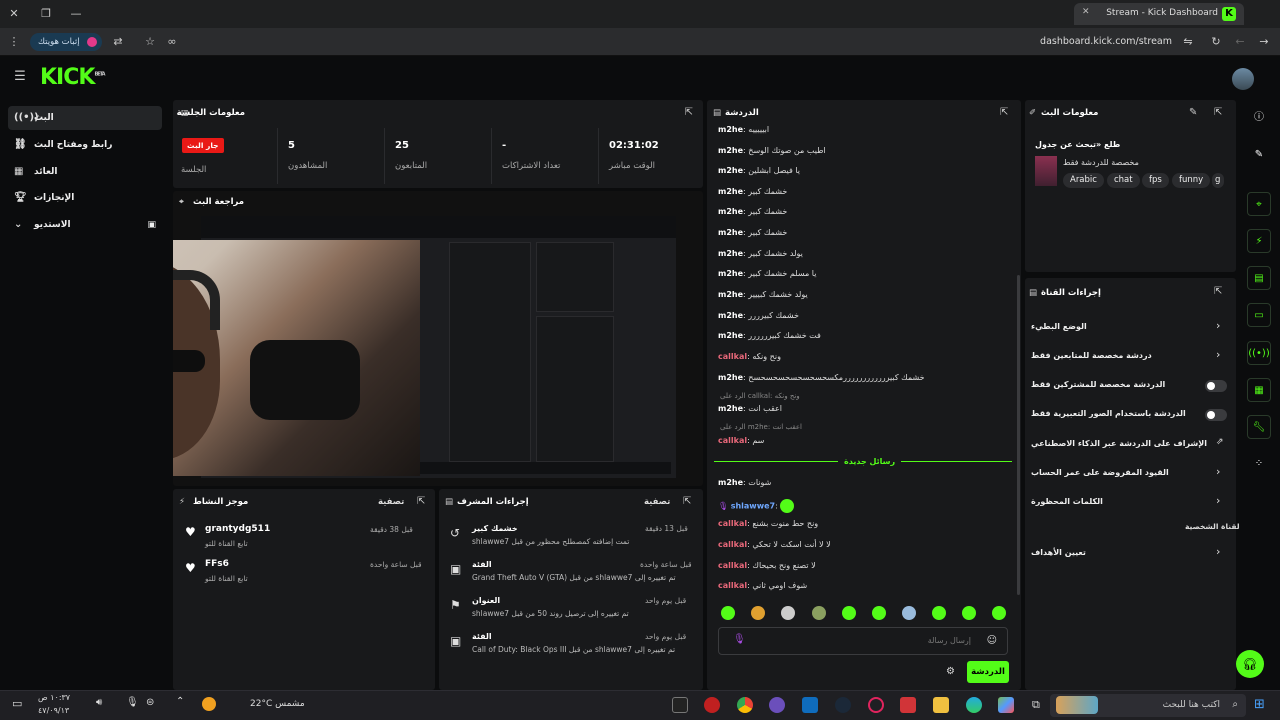  I want to click on microphone-tray-icon: 🎙︎, so click(132, 702).